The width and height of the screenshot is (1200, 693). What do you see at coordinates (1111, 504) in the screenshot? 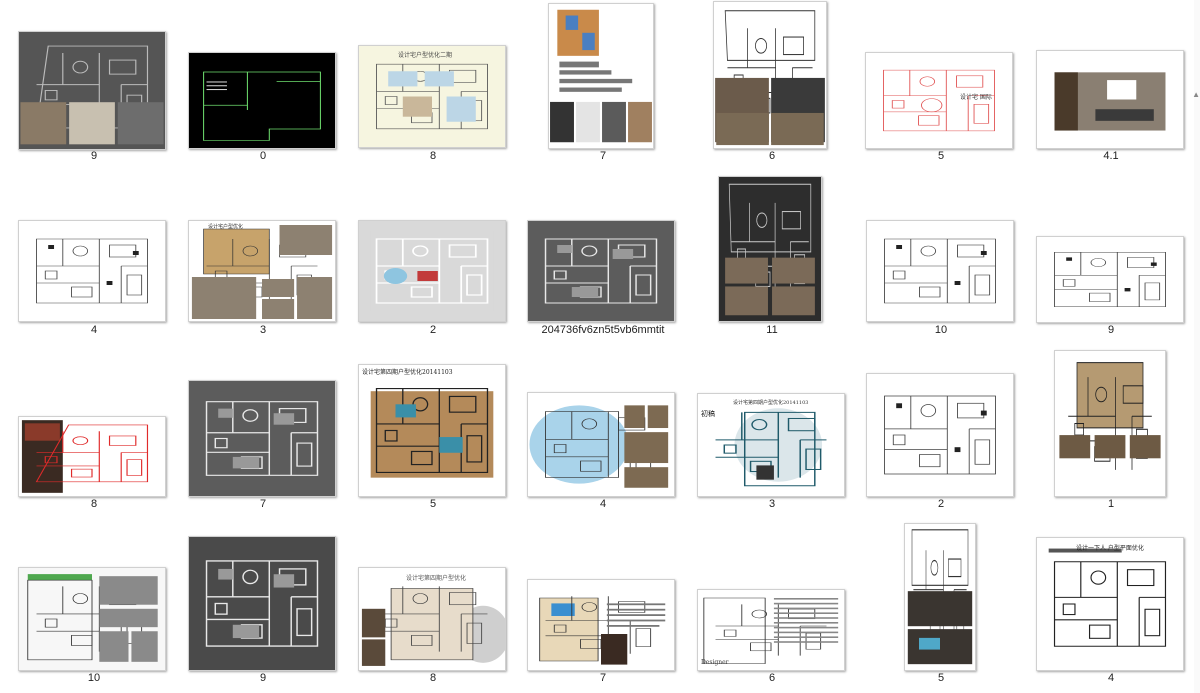
I see `file-name-label: 1` at bounding box center [1111, 504].